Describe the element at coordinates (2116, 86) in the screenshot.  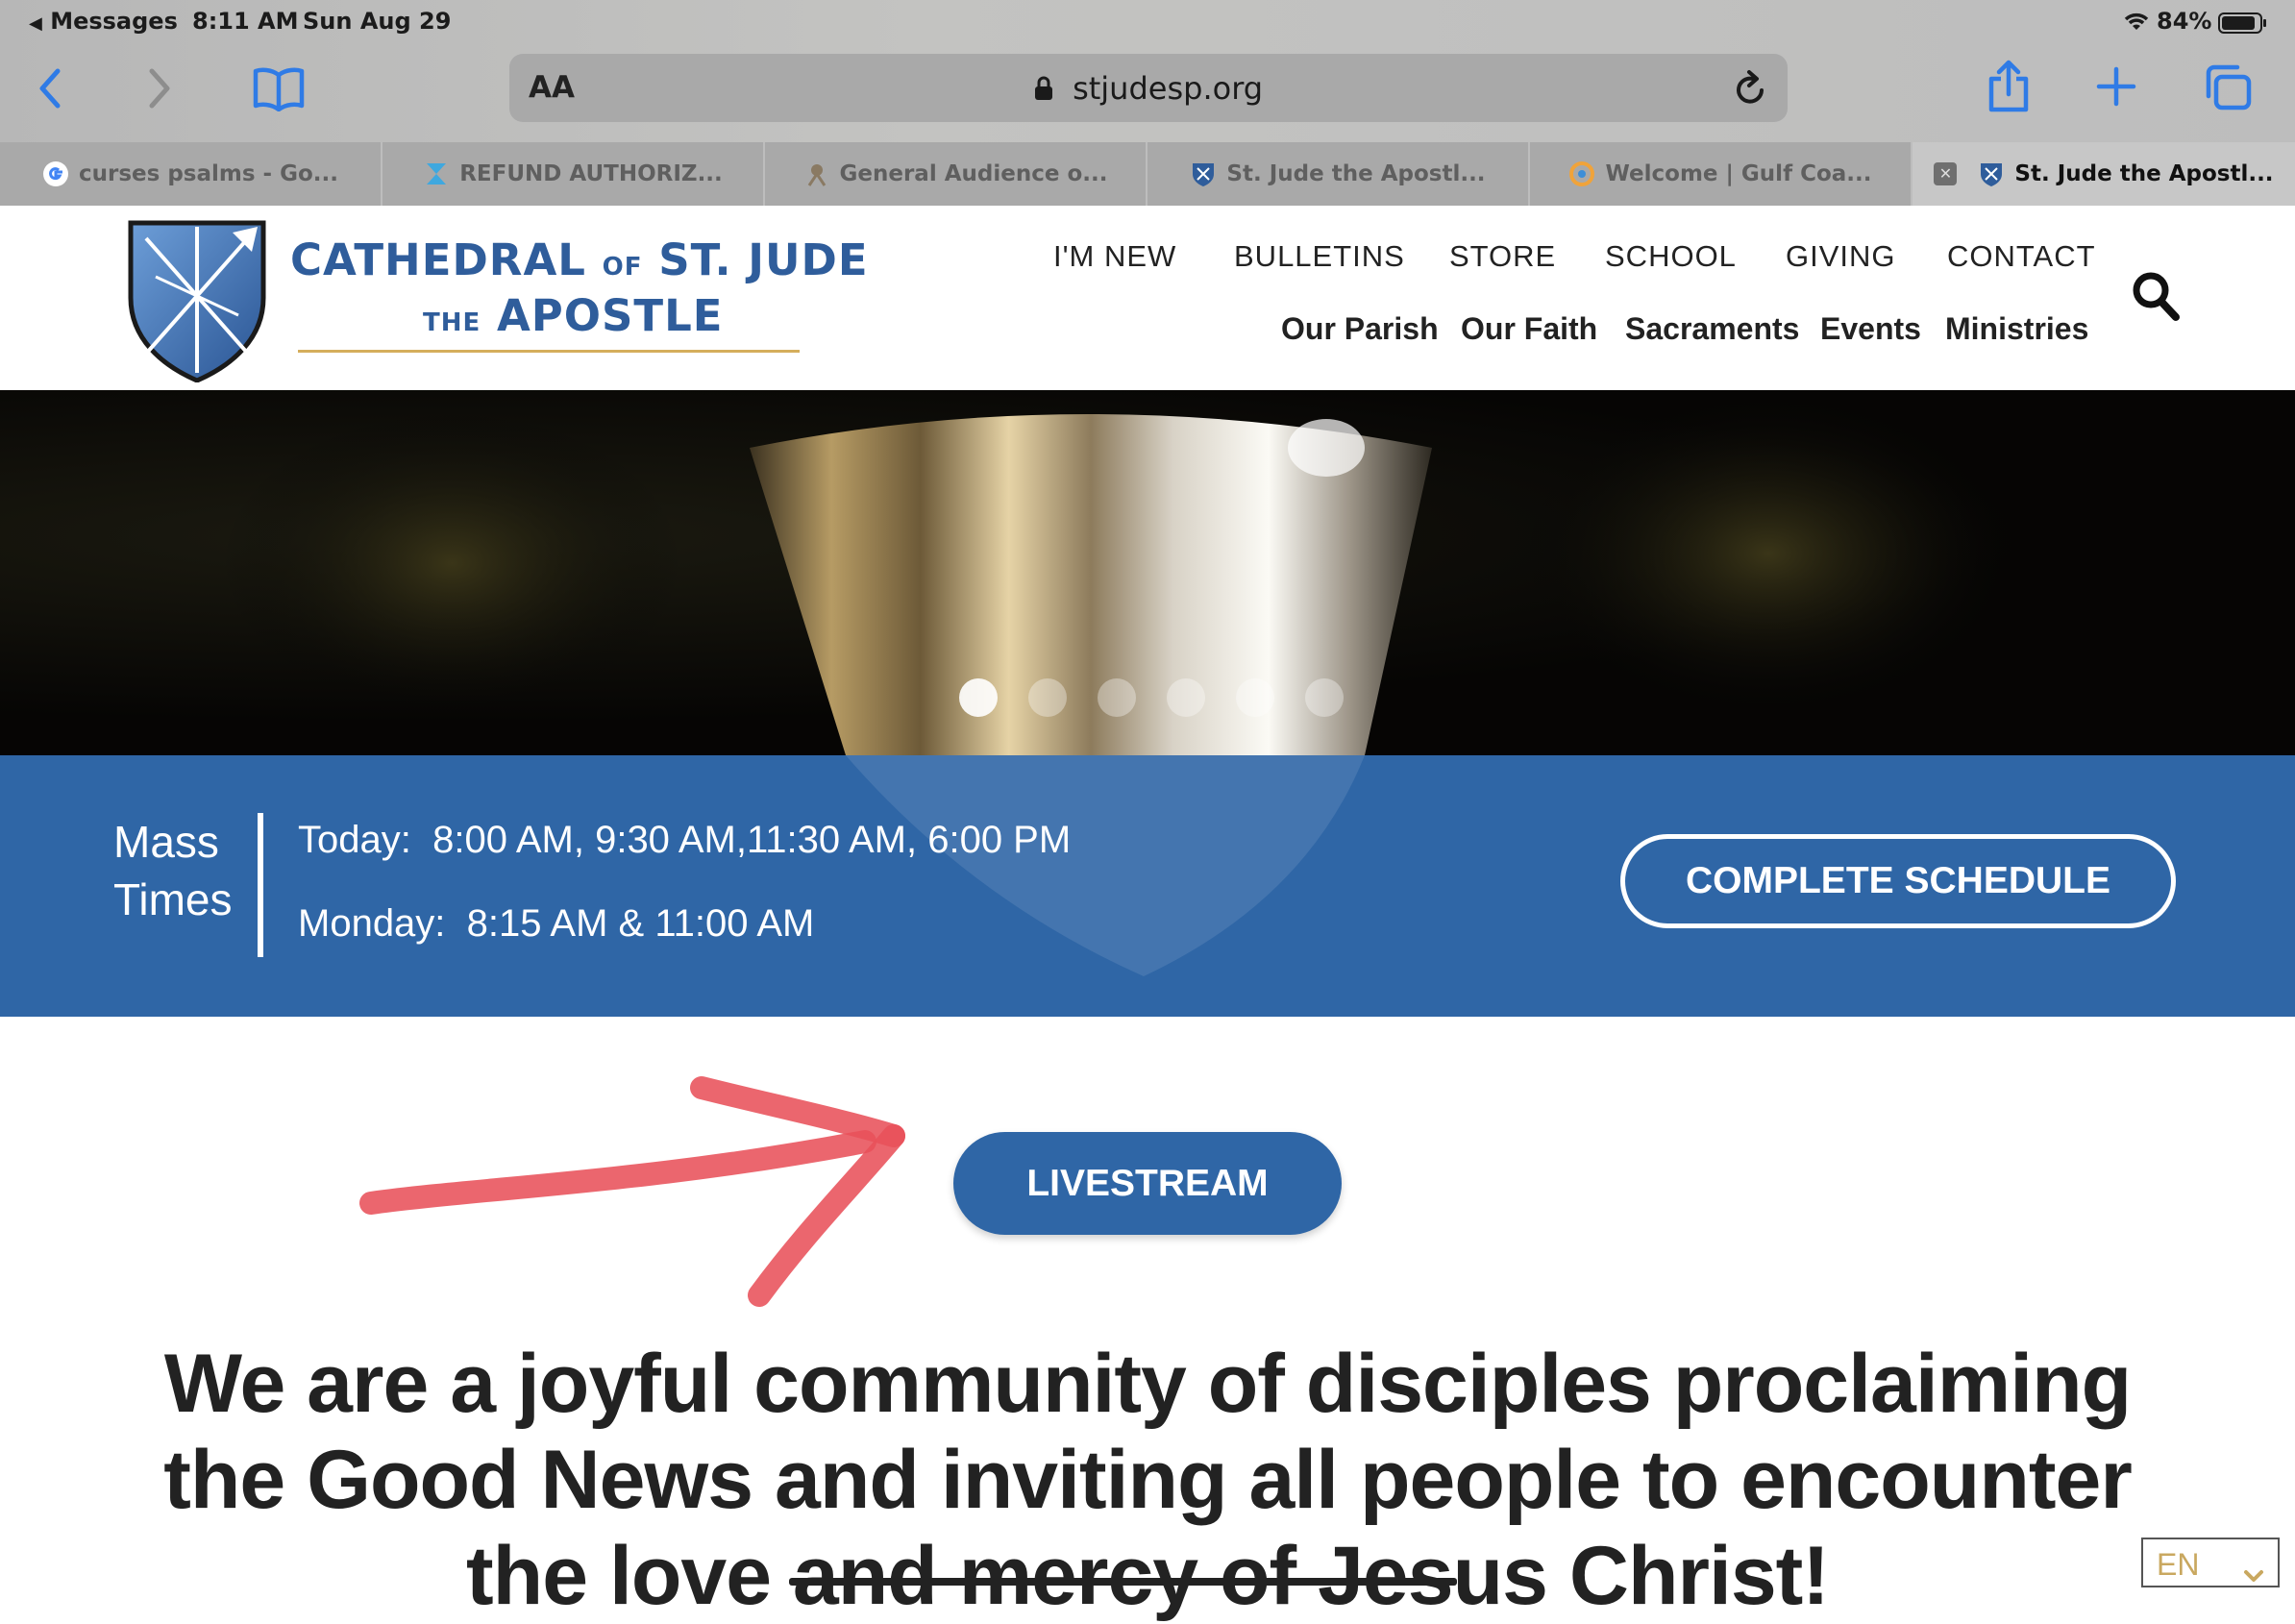
I see `new-tab-icon` at that location.